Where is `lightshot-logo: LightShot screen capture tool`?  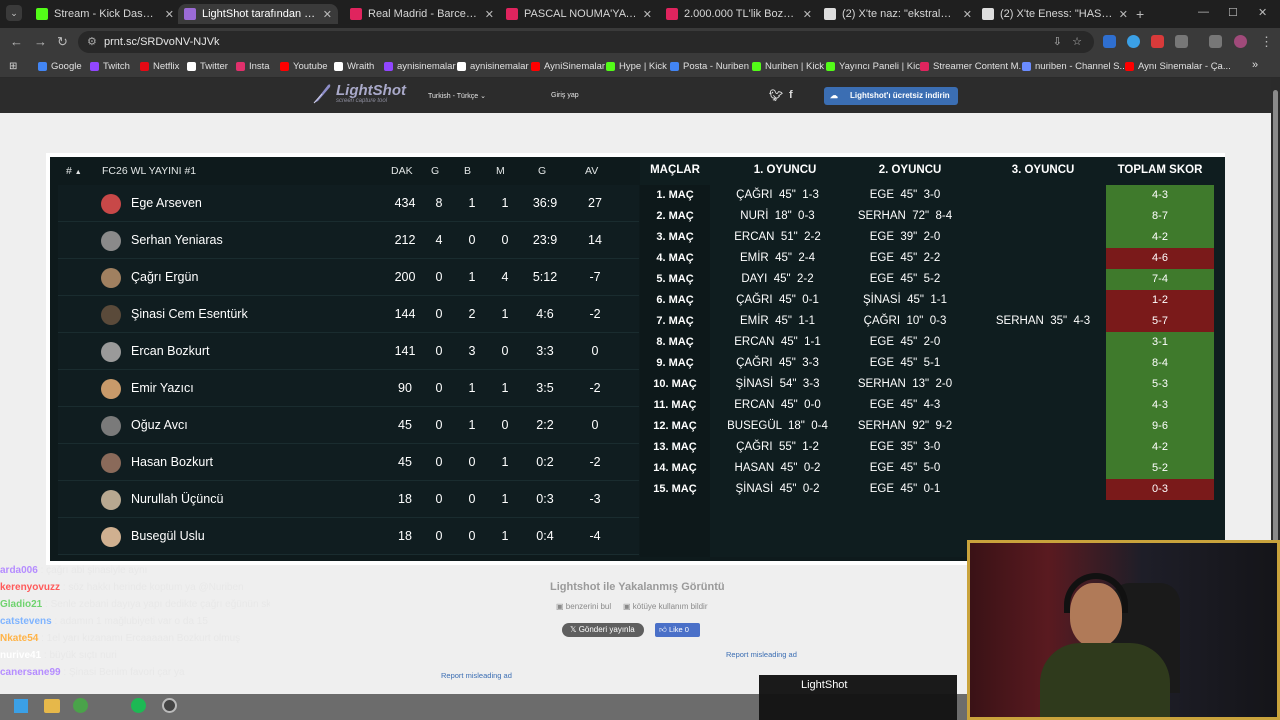 lightshot-logo: LightShot screen capture tool is located at coordinates (359, 93).